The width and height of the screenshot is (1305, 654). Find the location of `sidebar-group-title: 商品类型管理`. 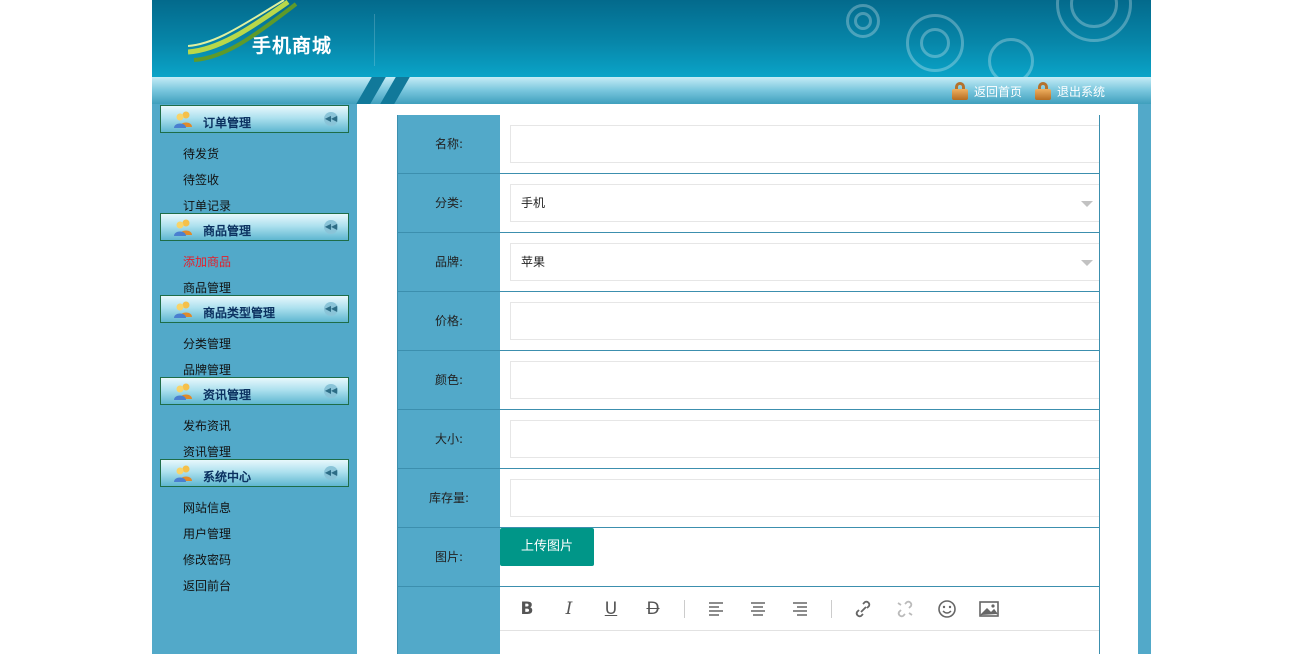

sidebar-group-title: 商品类型管理 is located at coordinates (239, 313).